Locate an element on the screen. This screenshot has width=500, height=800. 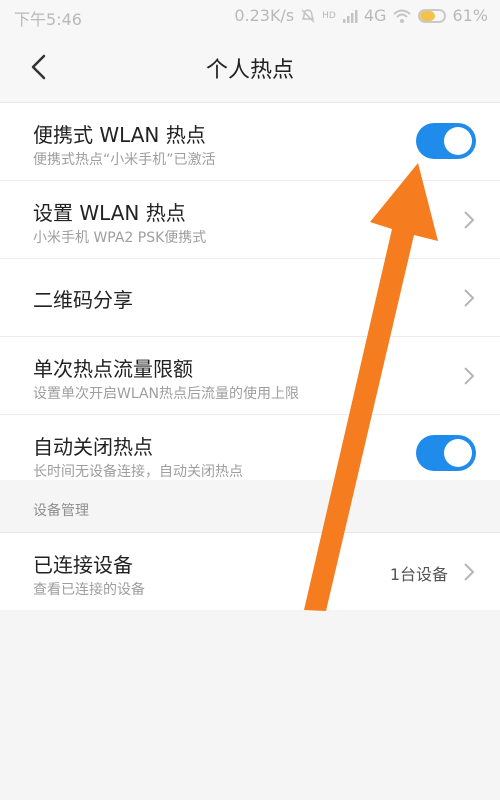
hotspot-toggle is located at coordinates (446, 141).